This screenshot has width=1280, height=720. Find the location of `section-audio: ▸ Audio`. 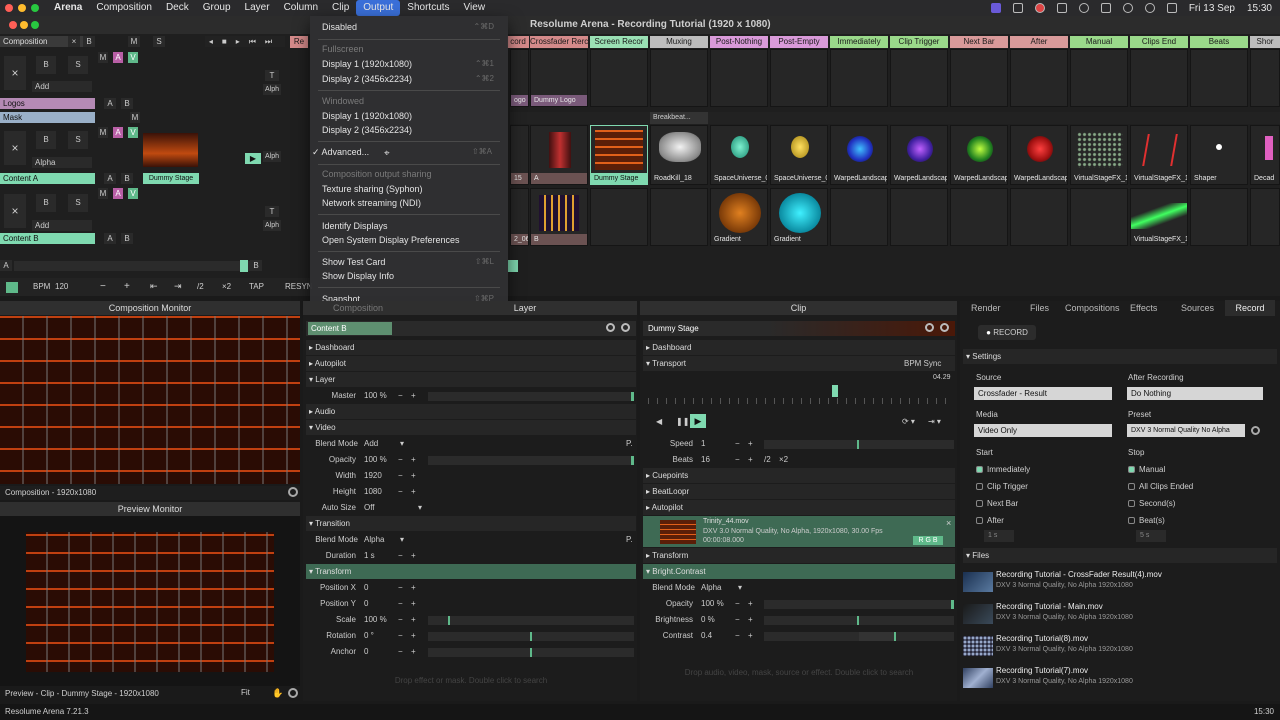

section-audio: ▸ Audio is located at coordinates (471, 411).